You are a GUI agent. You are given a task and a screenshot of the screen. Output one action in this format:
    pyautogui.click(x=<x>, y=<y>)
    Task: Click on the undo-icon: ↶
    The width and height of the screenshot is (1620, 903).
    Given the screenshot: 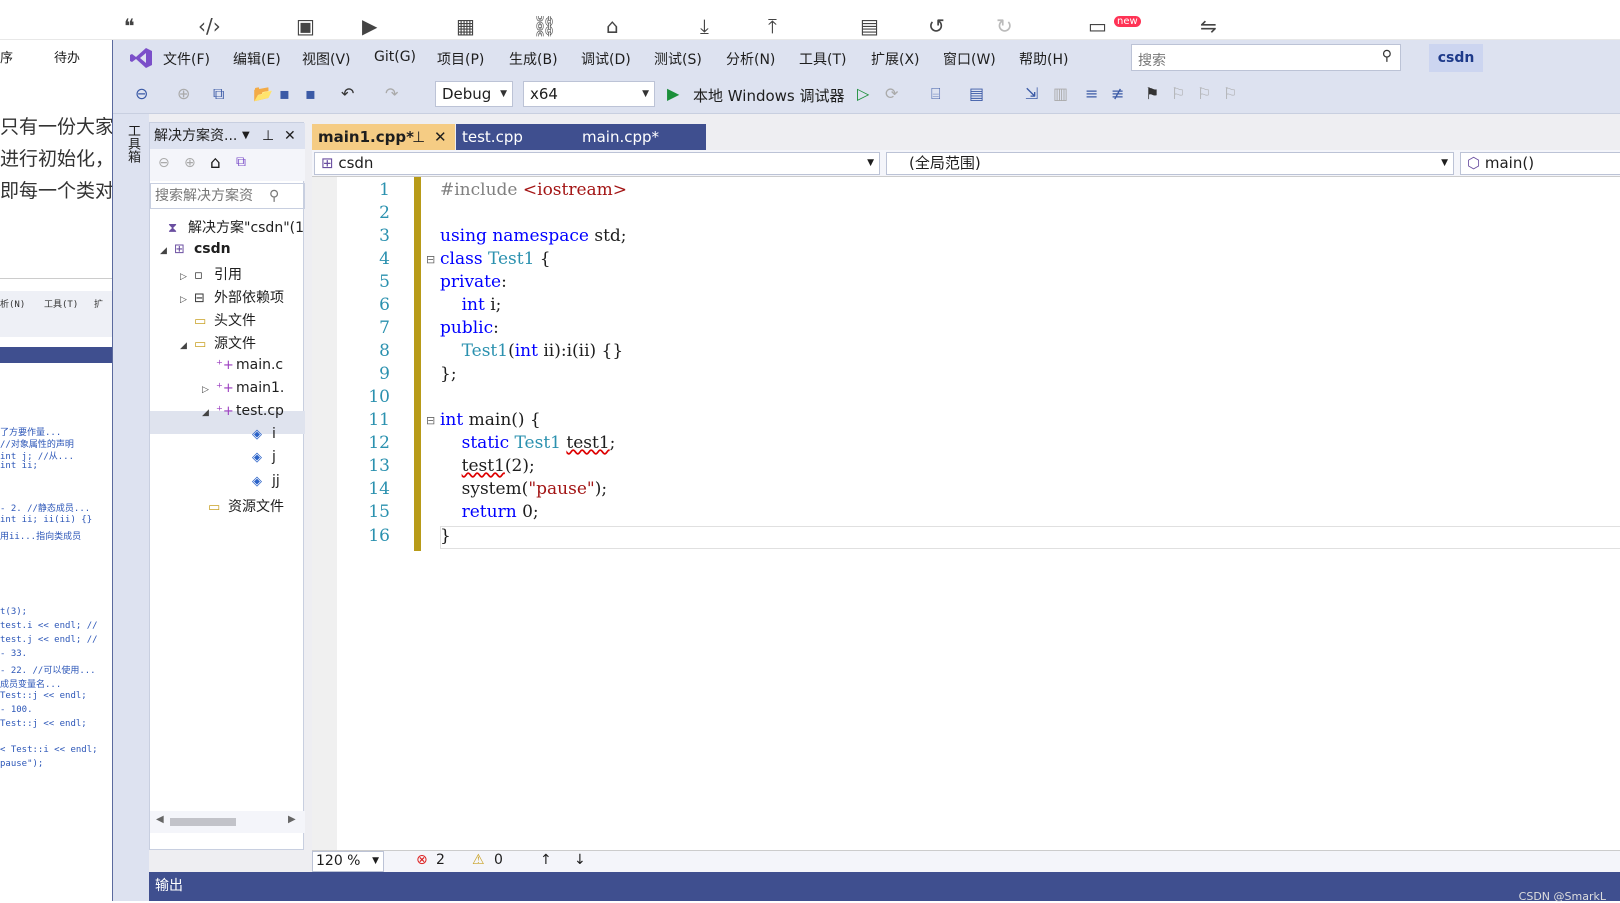 What is the action you would take?
    pyautogui.click(x=347, y=93)
    